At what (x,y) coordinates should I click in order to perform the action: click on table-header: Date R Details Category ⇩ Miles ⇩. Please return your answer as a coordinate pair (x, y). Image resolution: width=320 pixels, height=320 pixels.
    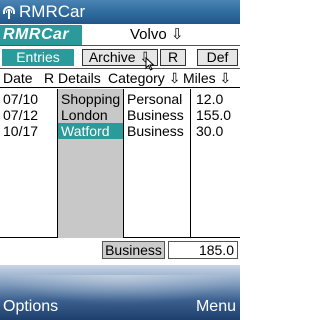
    Looking at the image, I should click on (120, 78).